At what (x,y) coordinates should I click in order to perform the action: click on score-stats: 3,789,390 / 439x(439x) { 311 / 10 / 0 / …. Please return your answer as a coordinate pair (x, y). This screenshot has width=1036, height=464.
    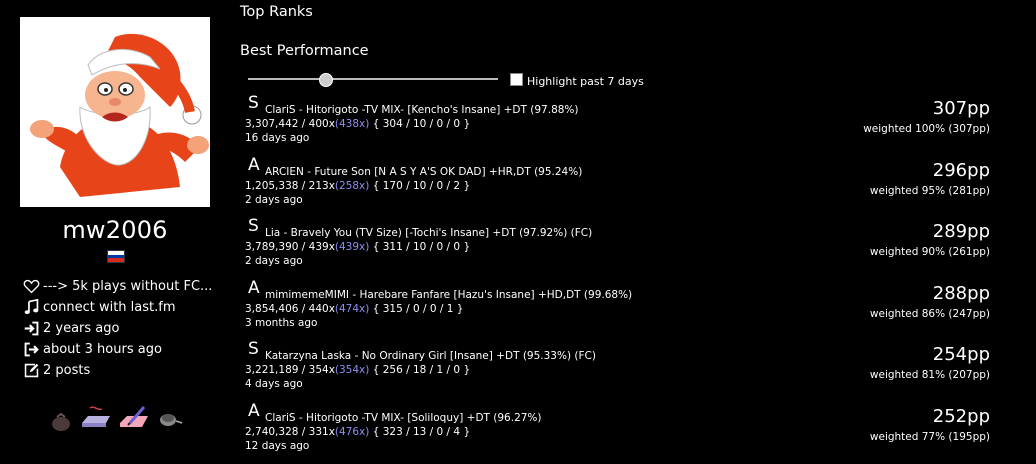
    Looking at the image, I should click on (357, 247).